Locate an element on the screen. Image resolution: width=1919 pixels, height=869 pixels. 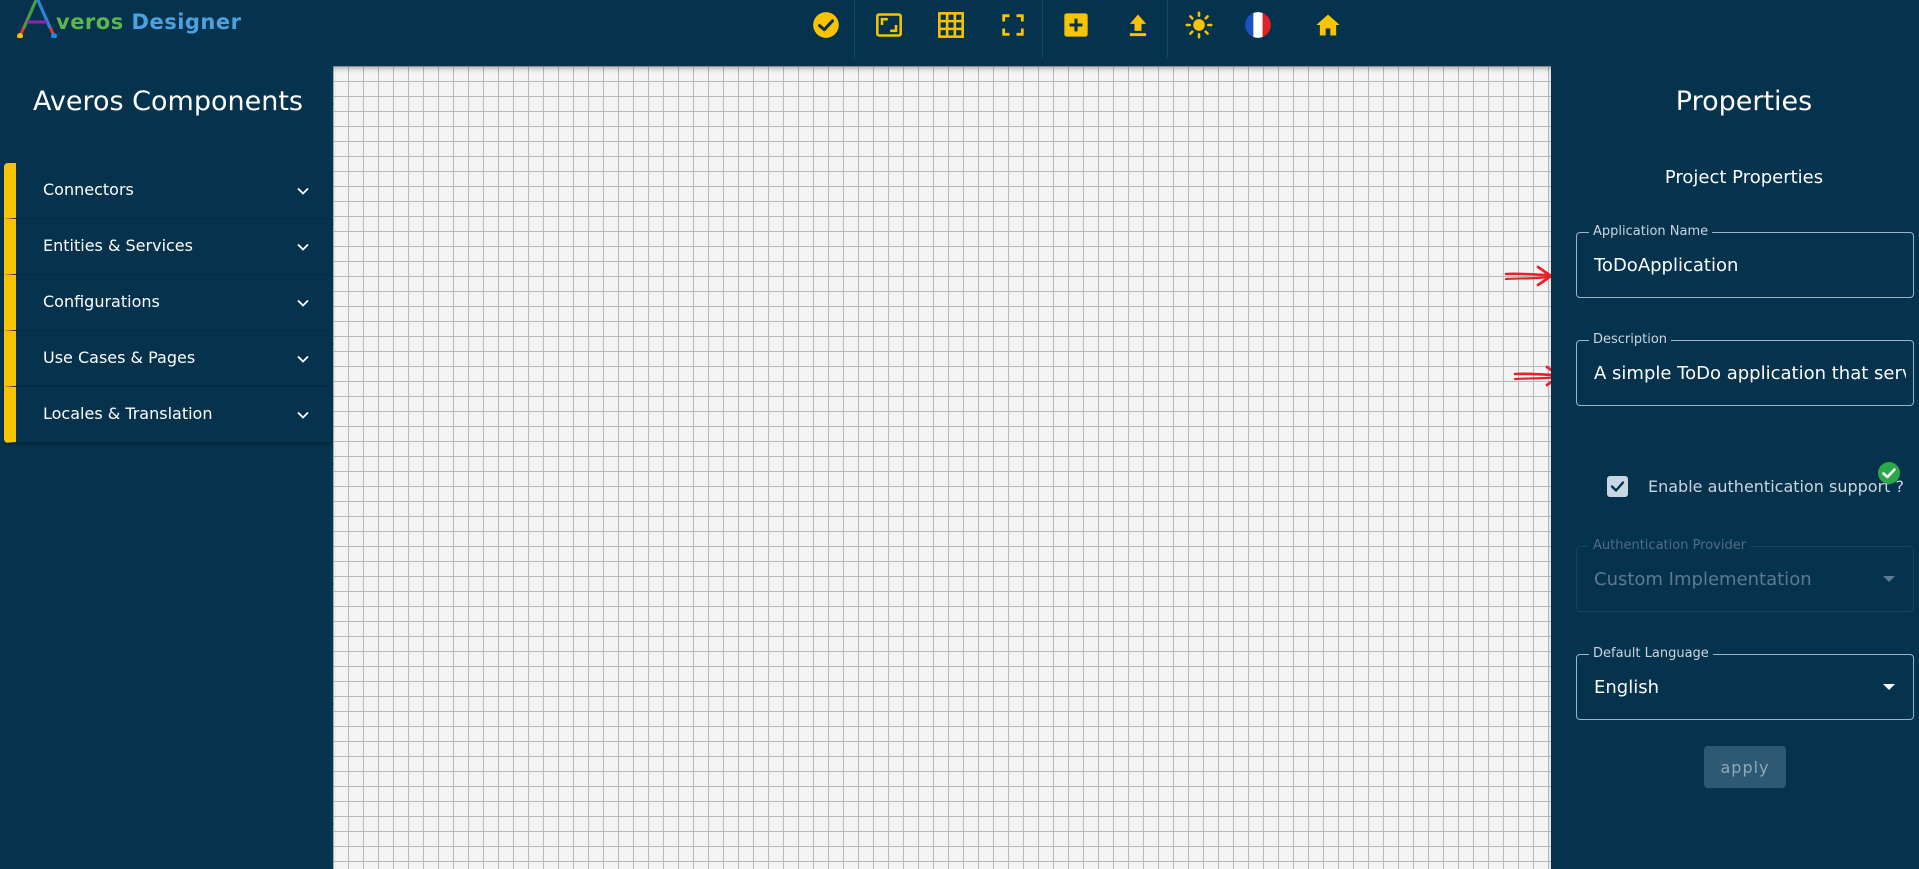
accordion-item-connectors: Connectors is located at coordinates (168, 191).